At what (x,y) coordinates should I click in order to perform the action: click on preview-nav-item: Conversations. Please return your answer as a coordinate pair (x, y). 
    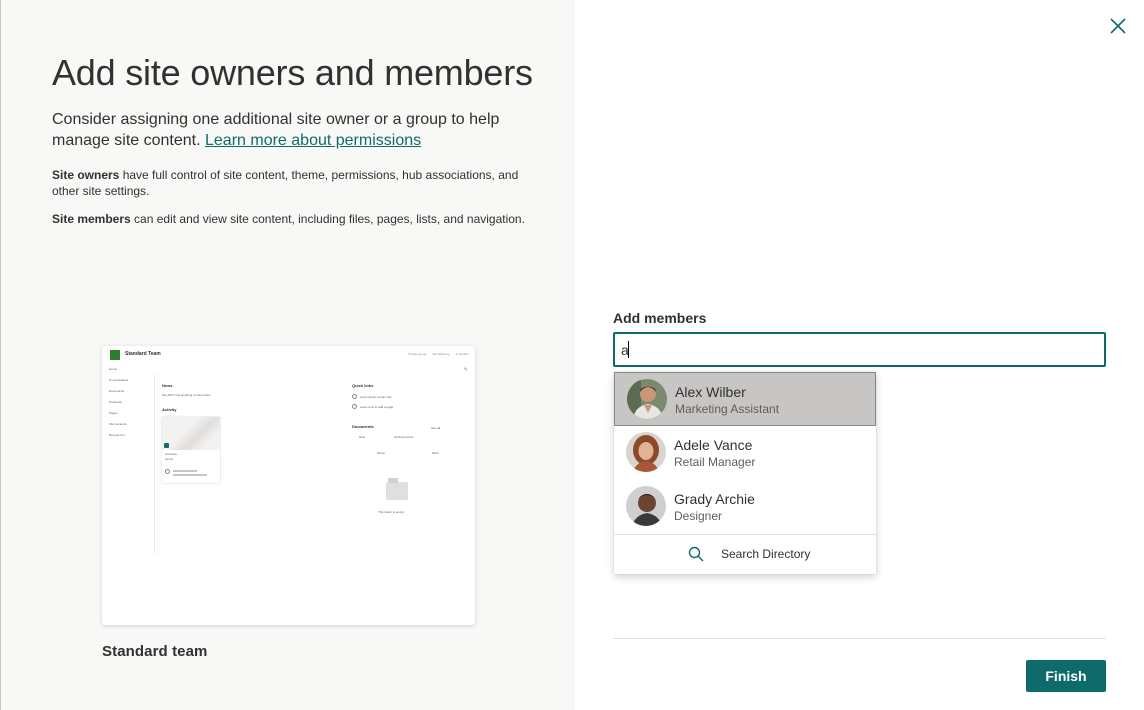
    Looking at the image, I should click on (119, 380).